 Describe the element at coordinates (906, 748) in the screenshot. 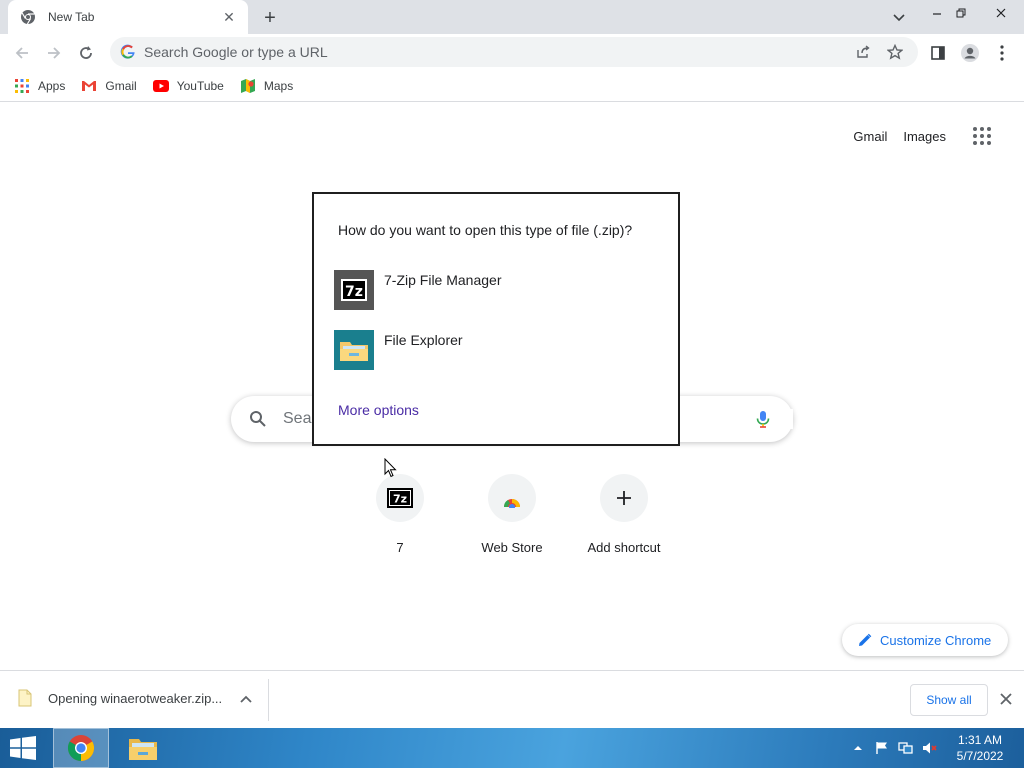

I see `network-icon` at that location.